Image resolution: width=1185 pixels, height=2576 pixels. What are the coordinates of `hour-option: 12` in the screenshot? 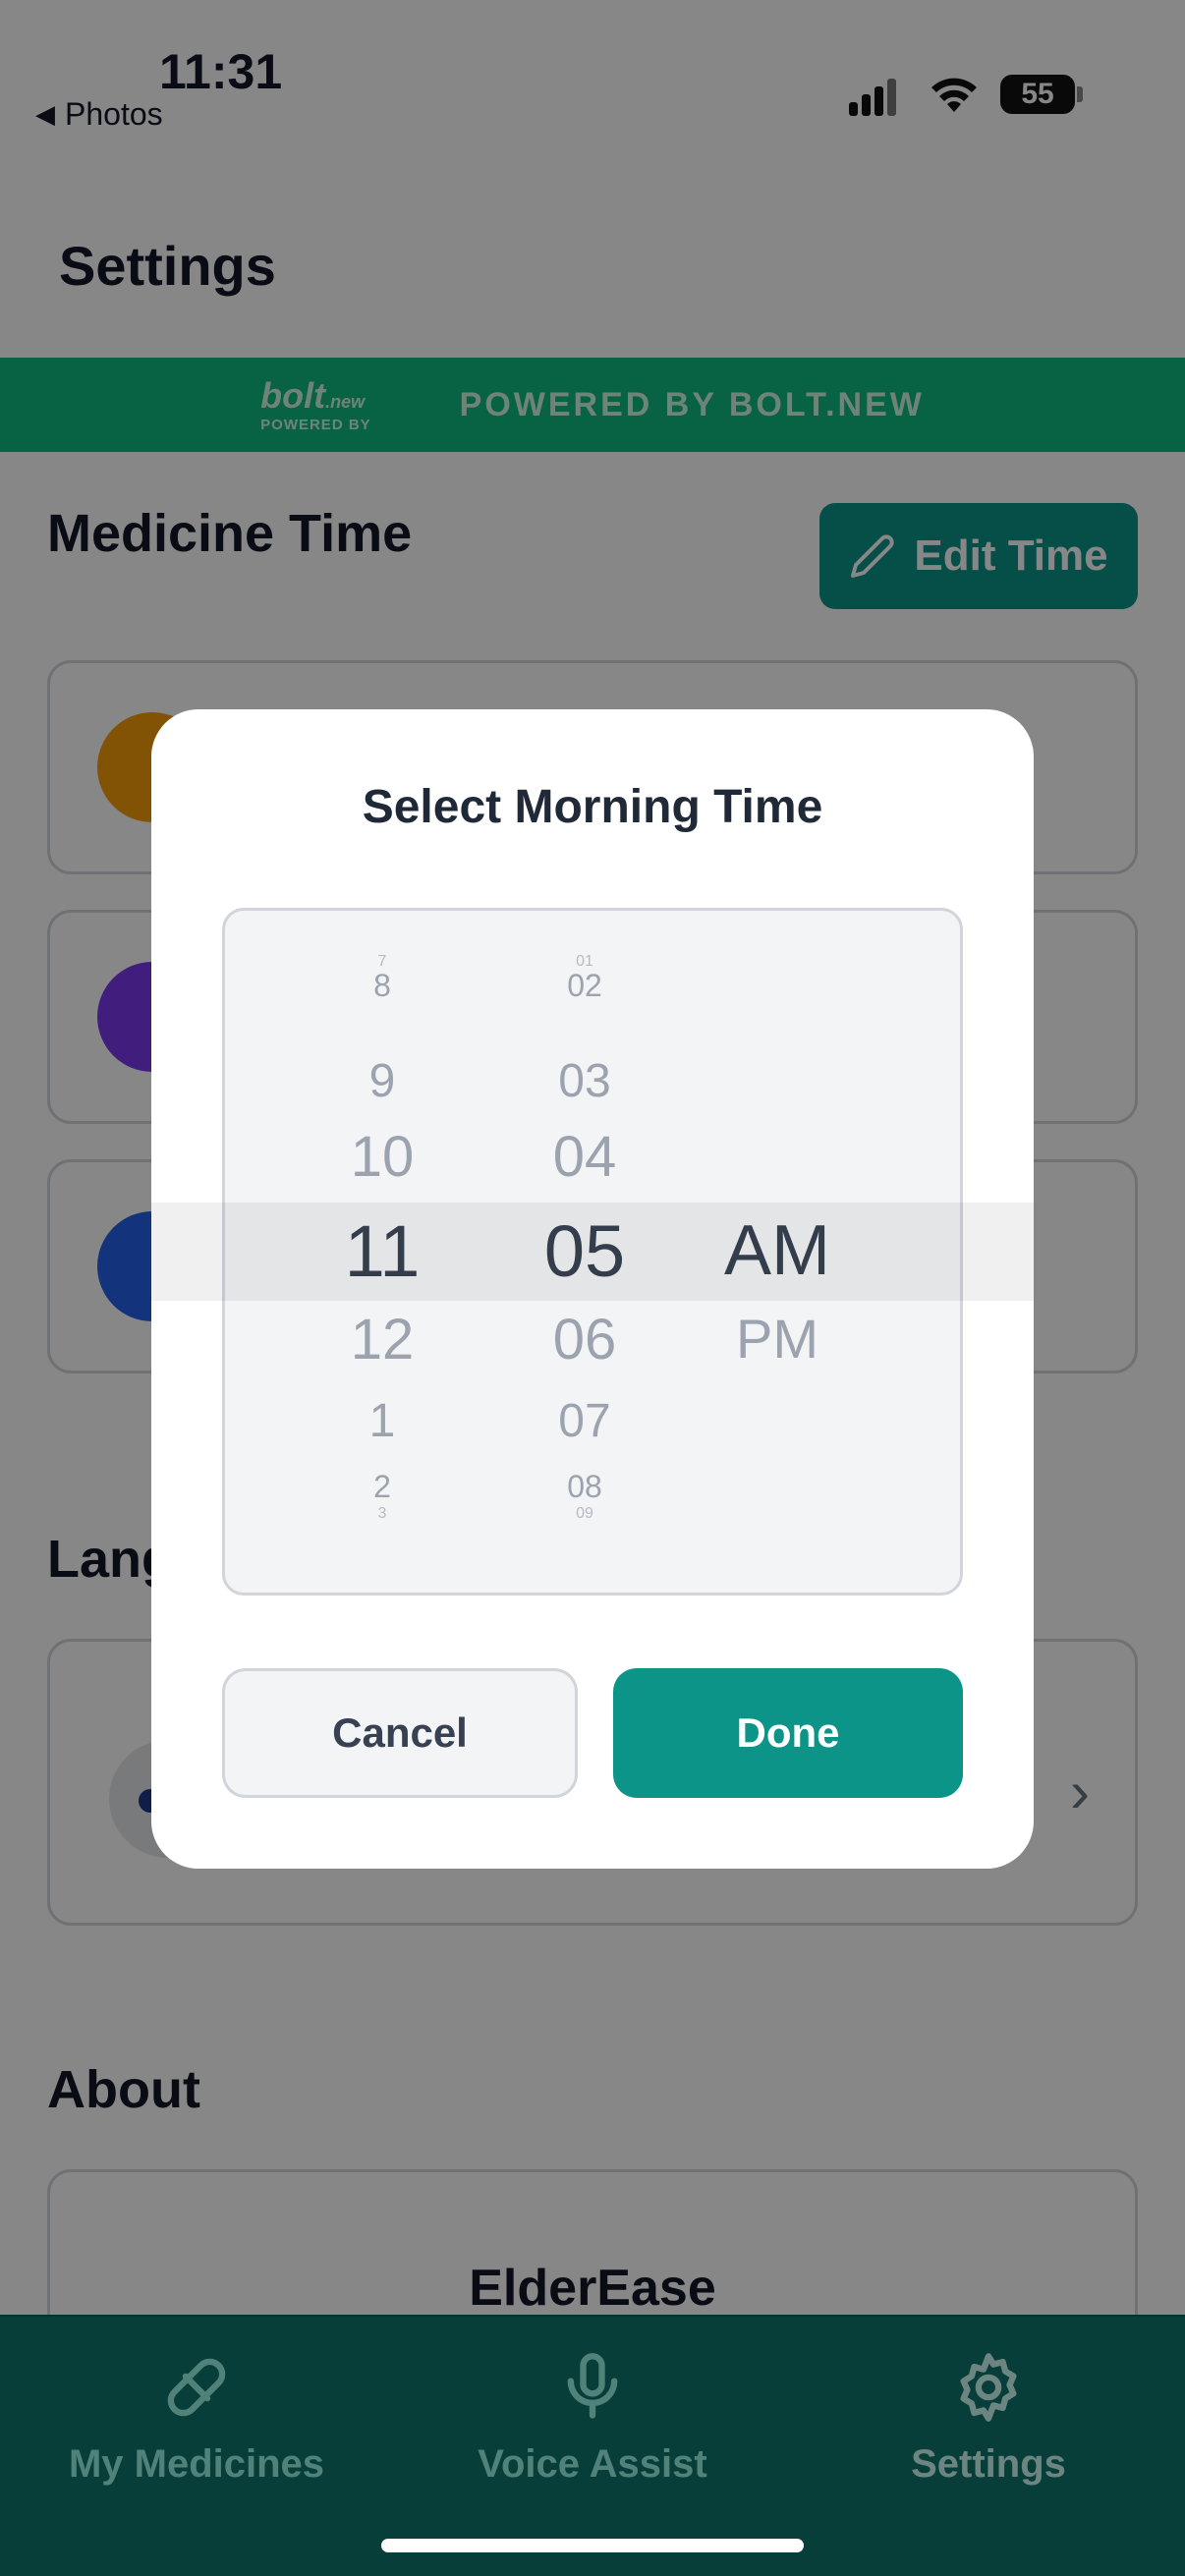 It's located at (383, 1340).